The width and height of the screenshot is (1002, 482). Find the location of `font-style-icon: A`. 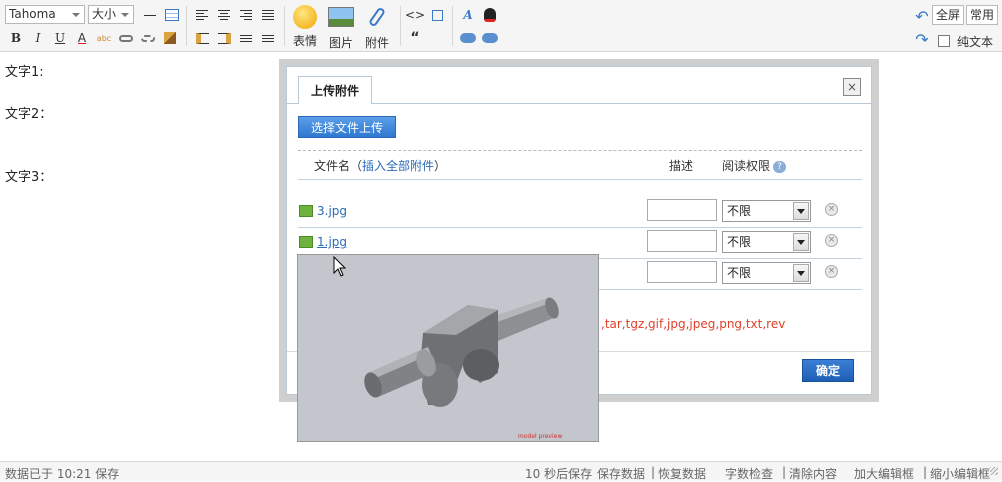

font-style-icon: A is located at coordinates (468, 15).